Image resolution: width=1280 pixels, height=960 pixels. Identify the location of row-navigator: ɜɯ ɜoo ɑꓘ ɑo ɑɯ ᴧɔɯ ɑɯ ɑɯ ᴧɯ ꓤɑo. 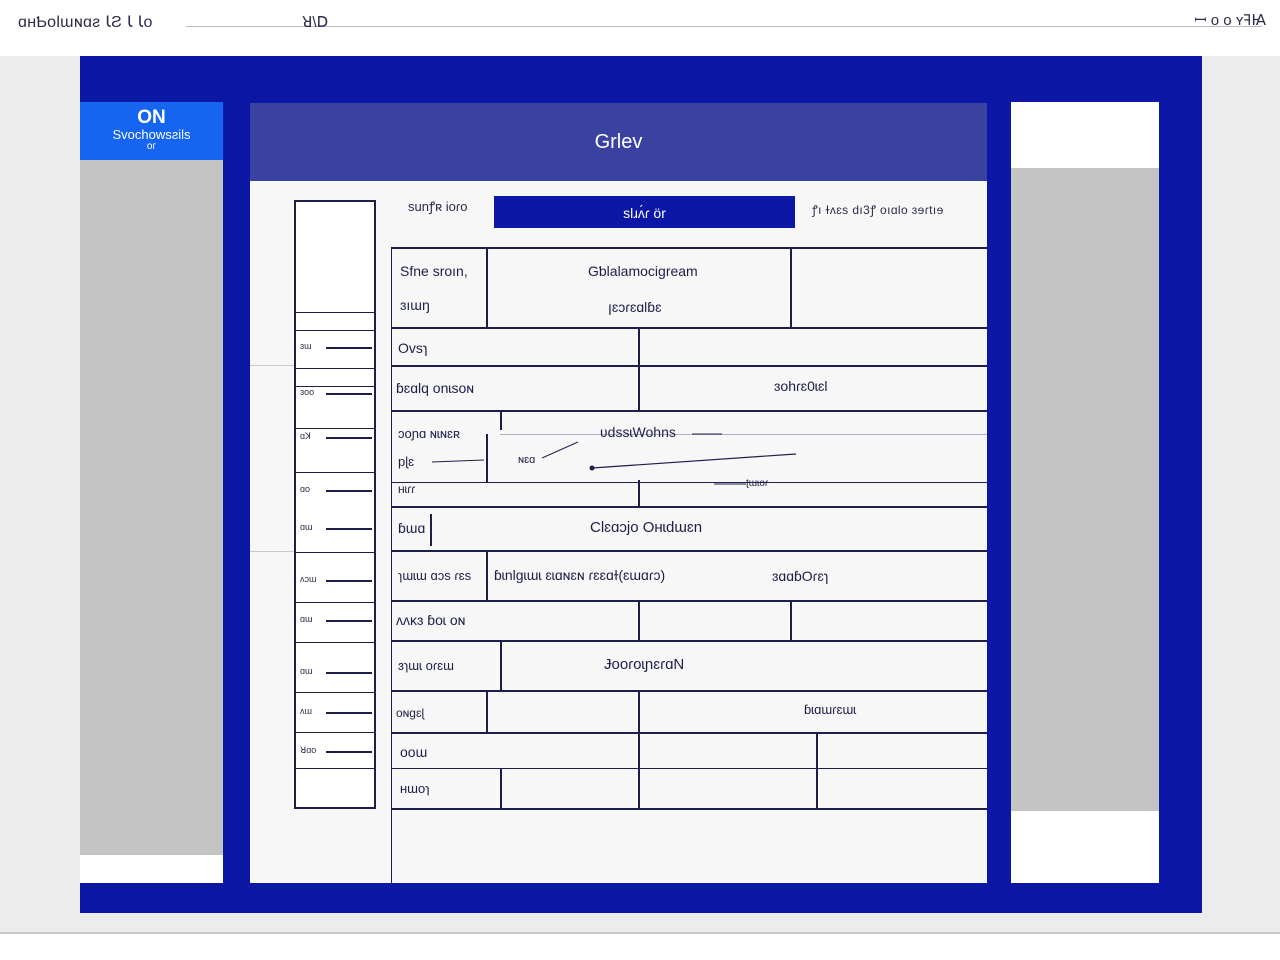
(335, 504).